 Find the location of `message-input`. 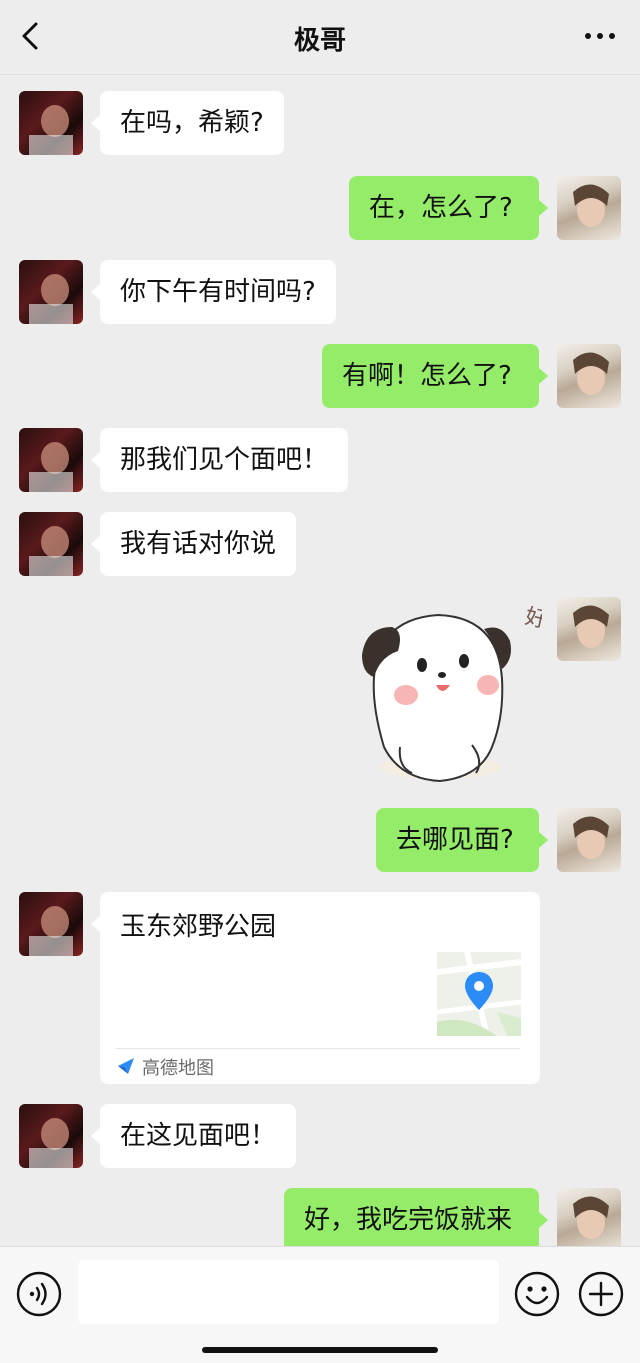

message-input is located at coordinates (288, 1292).